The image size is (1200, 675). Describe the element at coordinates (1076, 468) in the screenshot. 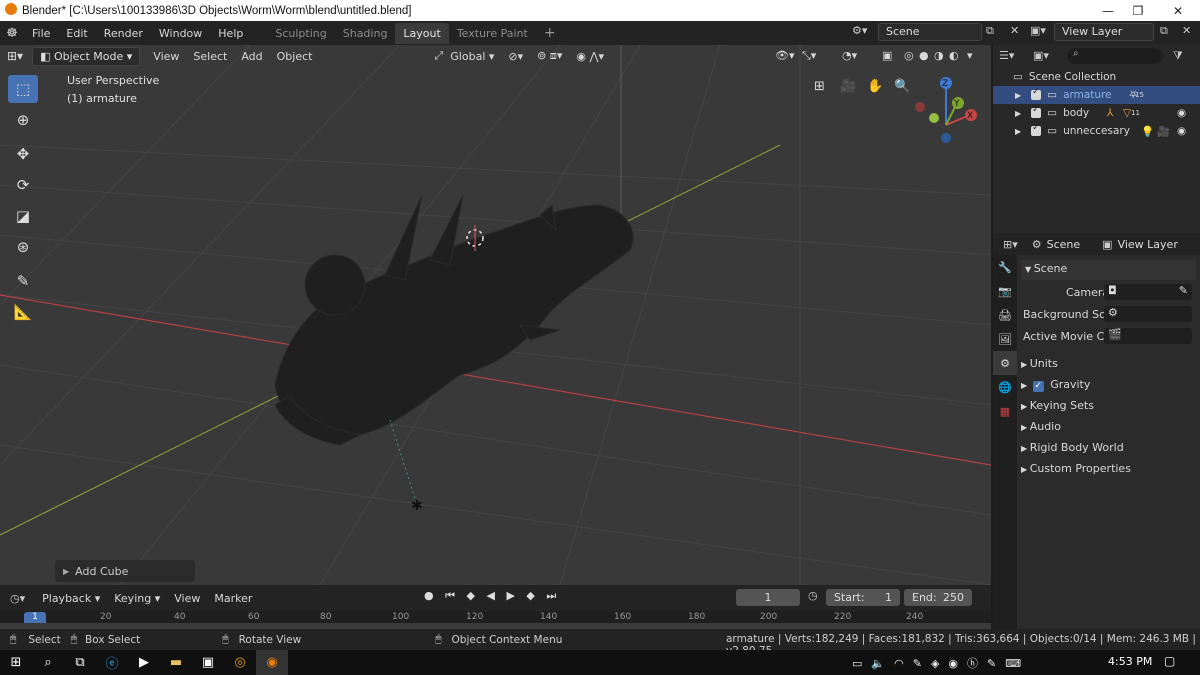

I see `custom-properties-panel: ▶ Custom Properties` at that location.